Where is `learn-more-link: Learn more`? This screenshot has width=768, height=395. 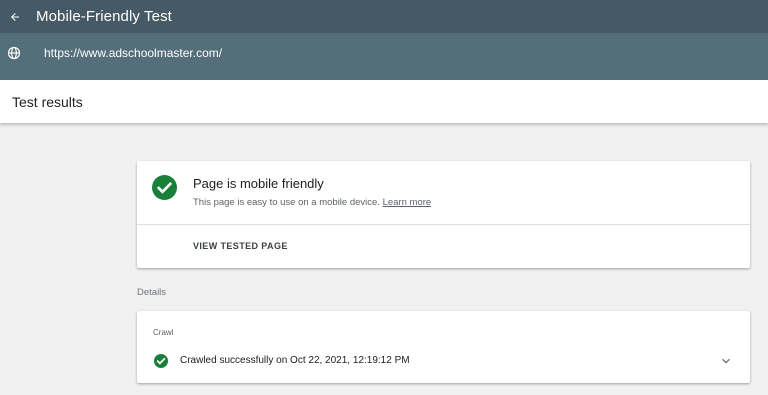
learn-more-link: Learn more is located at coordinates (407, 202).